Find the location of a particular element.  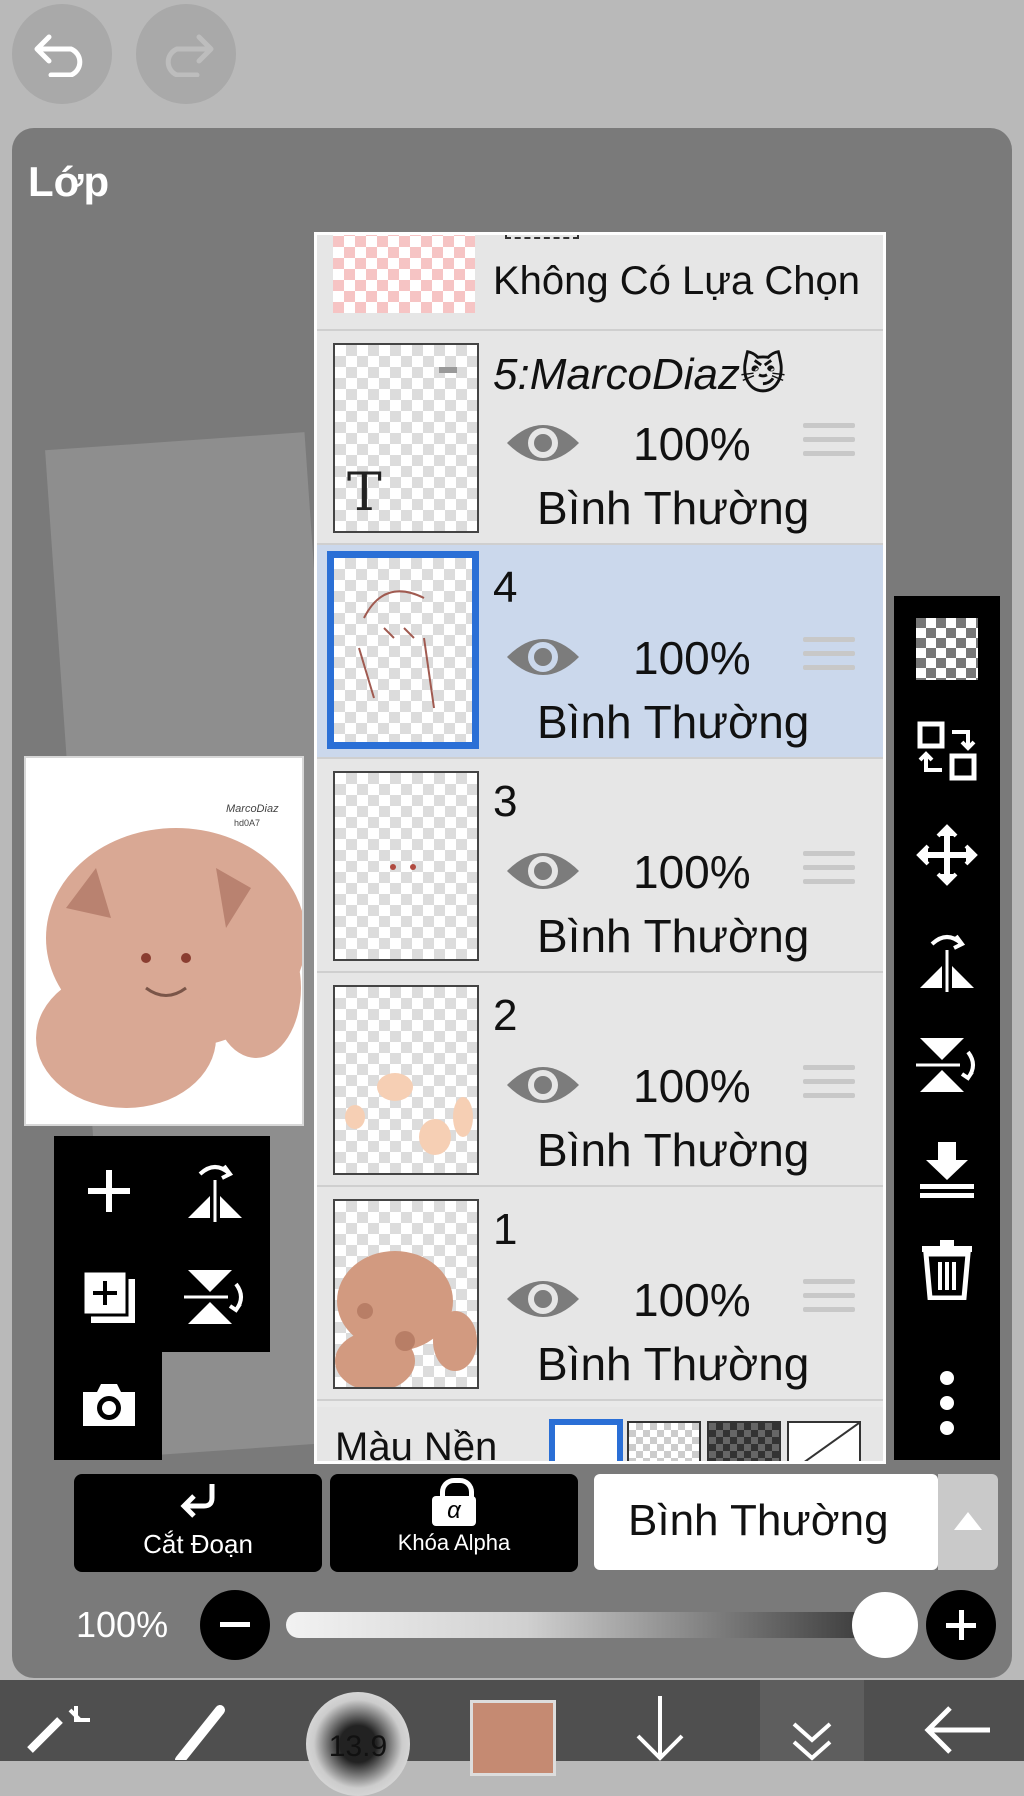

blend-mode-select: Bình Thường is located at coordinates (766, 1522).